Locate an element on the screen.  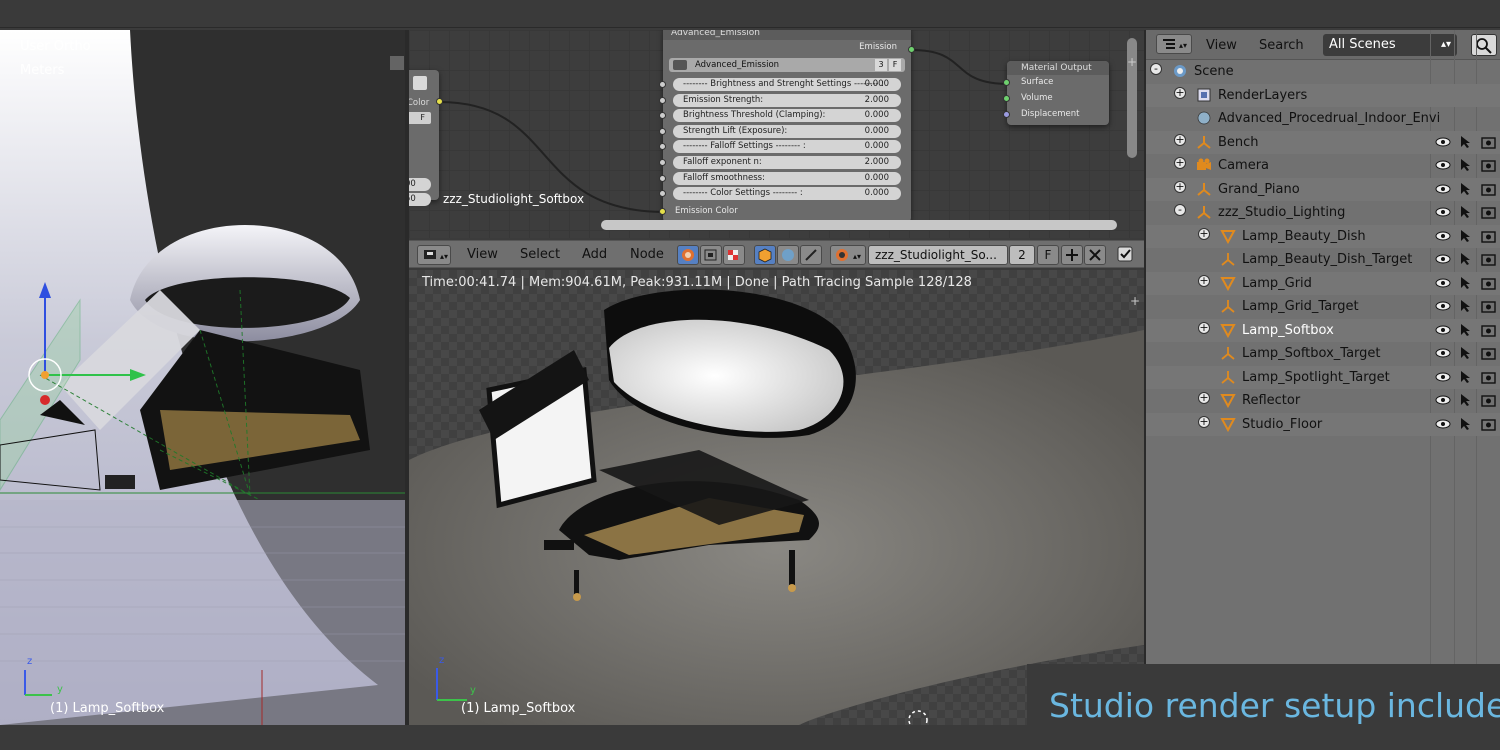
outliner-row: Advanced_Procedrual_Indoor_Envi is located at coordinates (1323, 119).